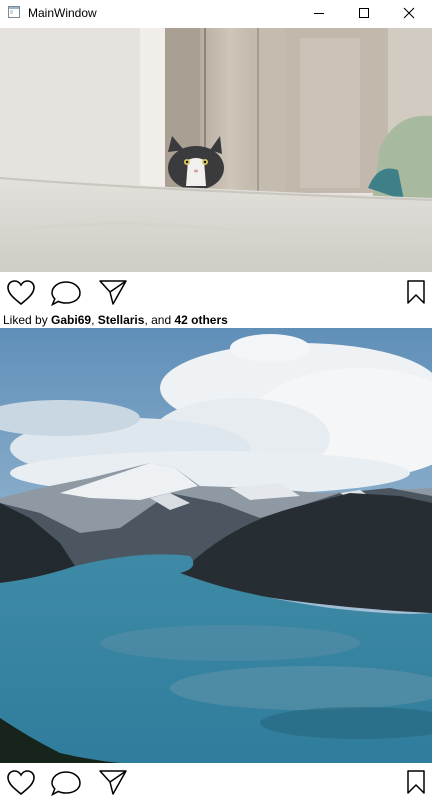  What do you see at coordinates (159, 320) in the screenshot?
I see `likes-separator: , and` at bounding box center [159, 320].